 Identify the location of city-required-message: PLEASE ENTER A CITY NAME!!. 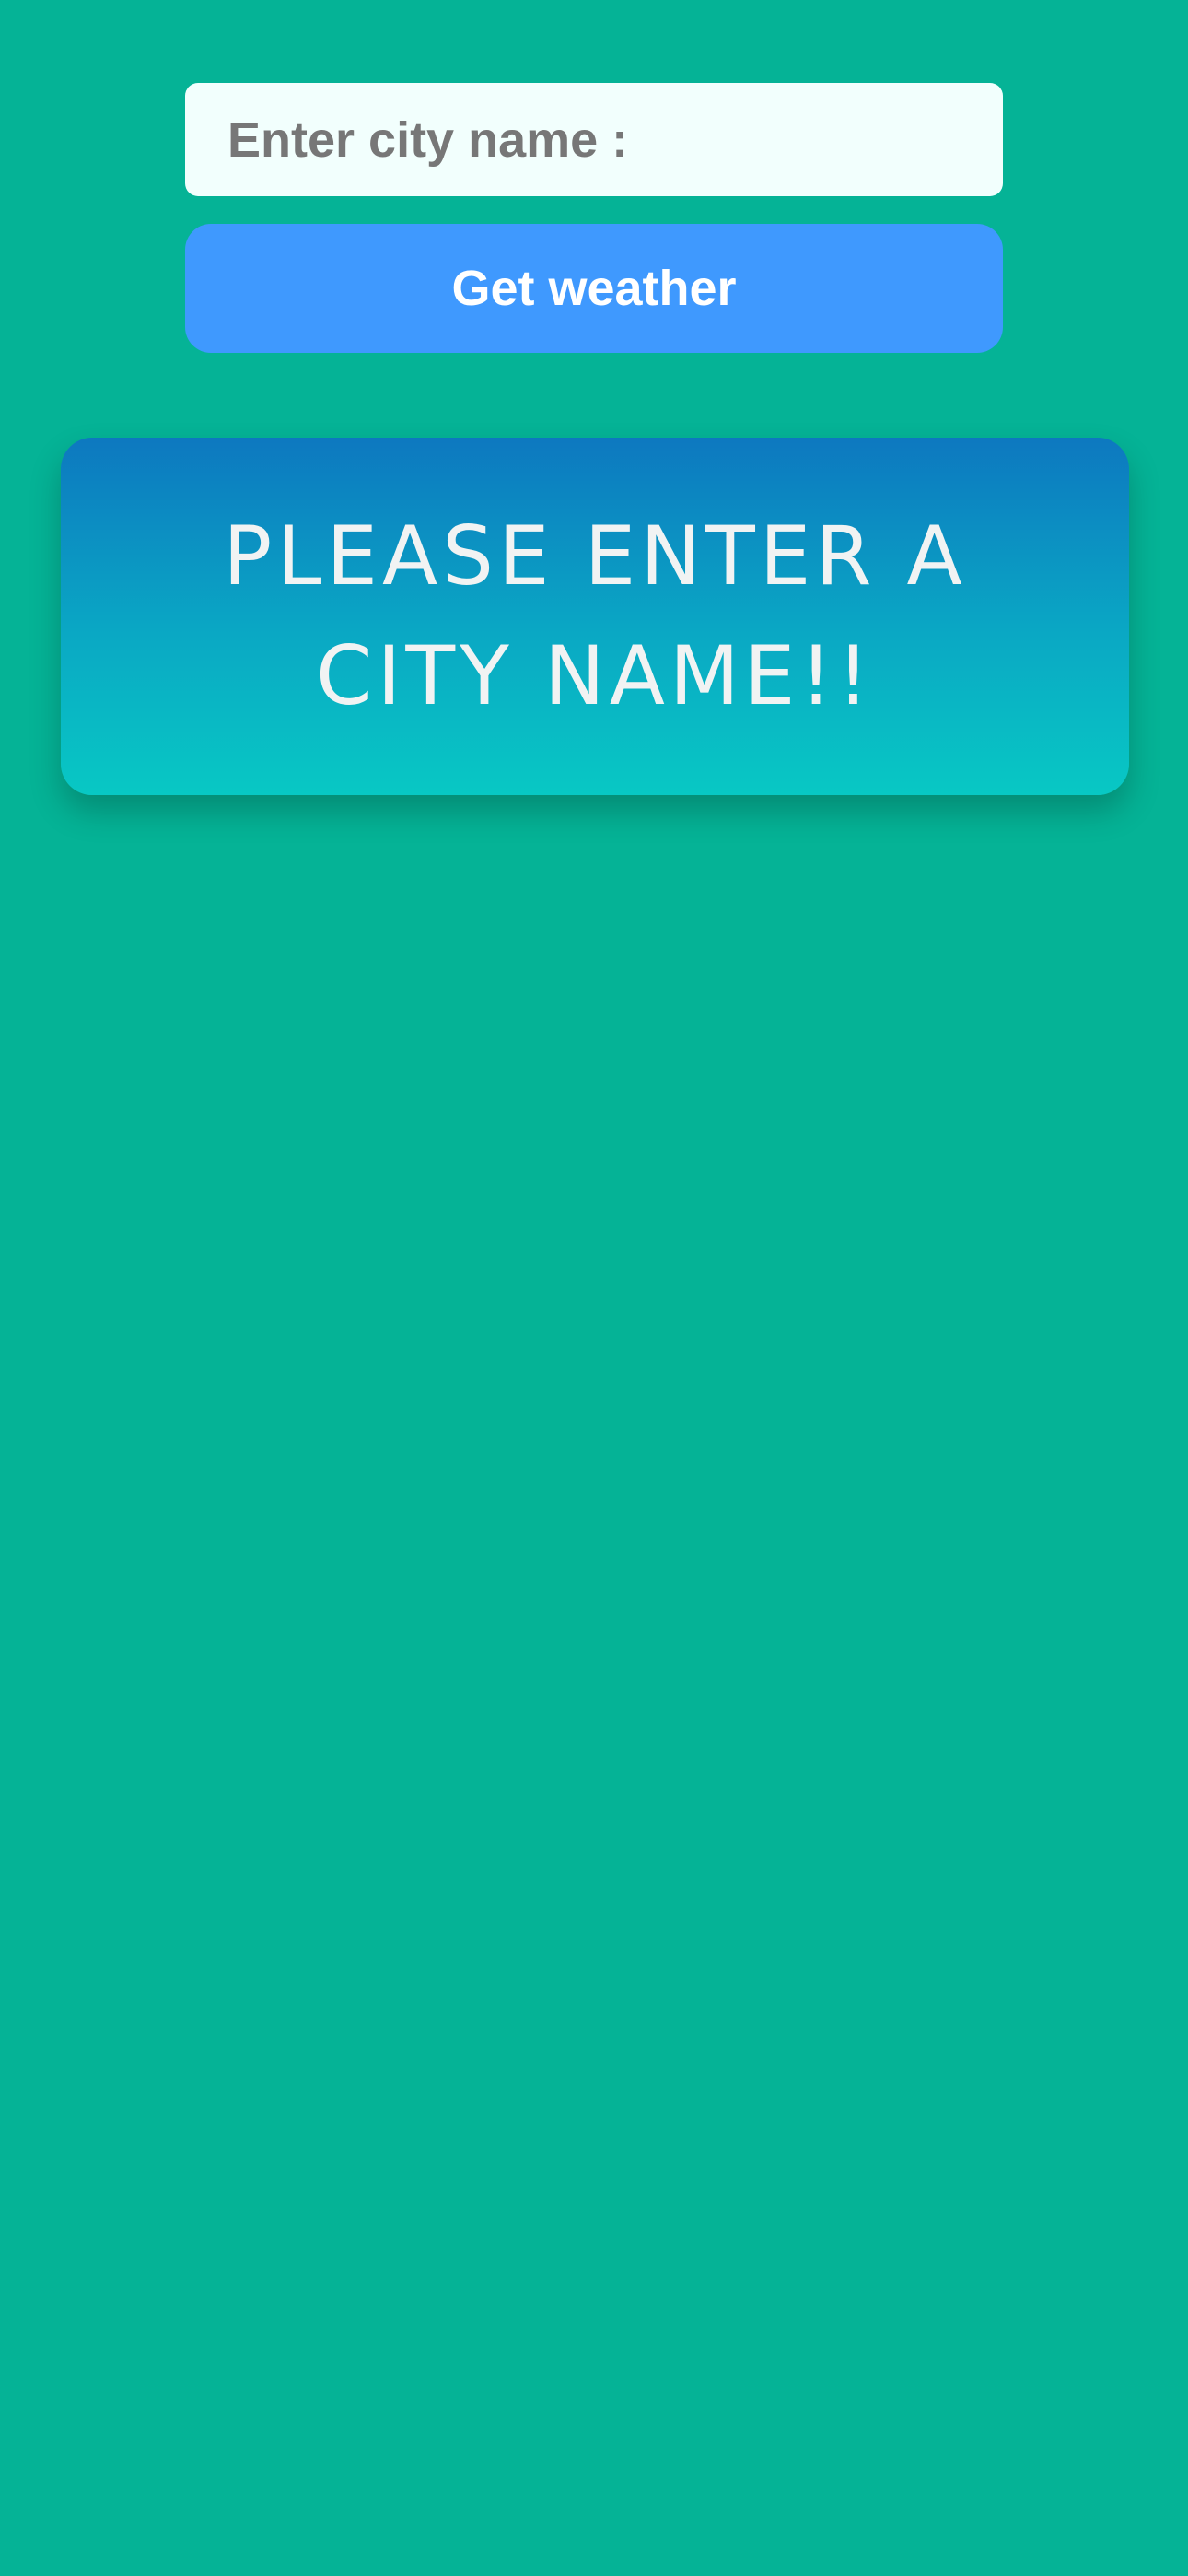
(595, 616).